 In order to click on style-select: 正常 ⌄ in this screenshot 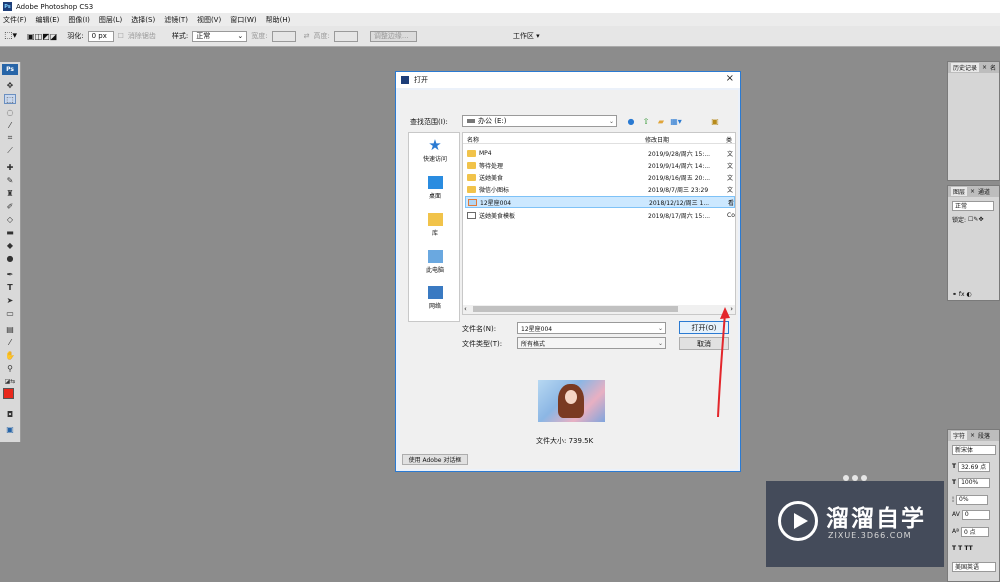, I will do `click(220, 36)`.